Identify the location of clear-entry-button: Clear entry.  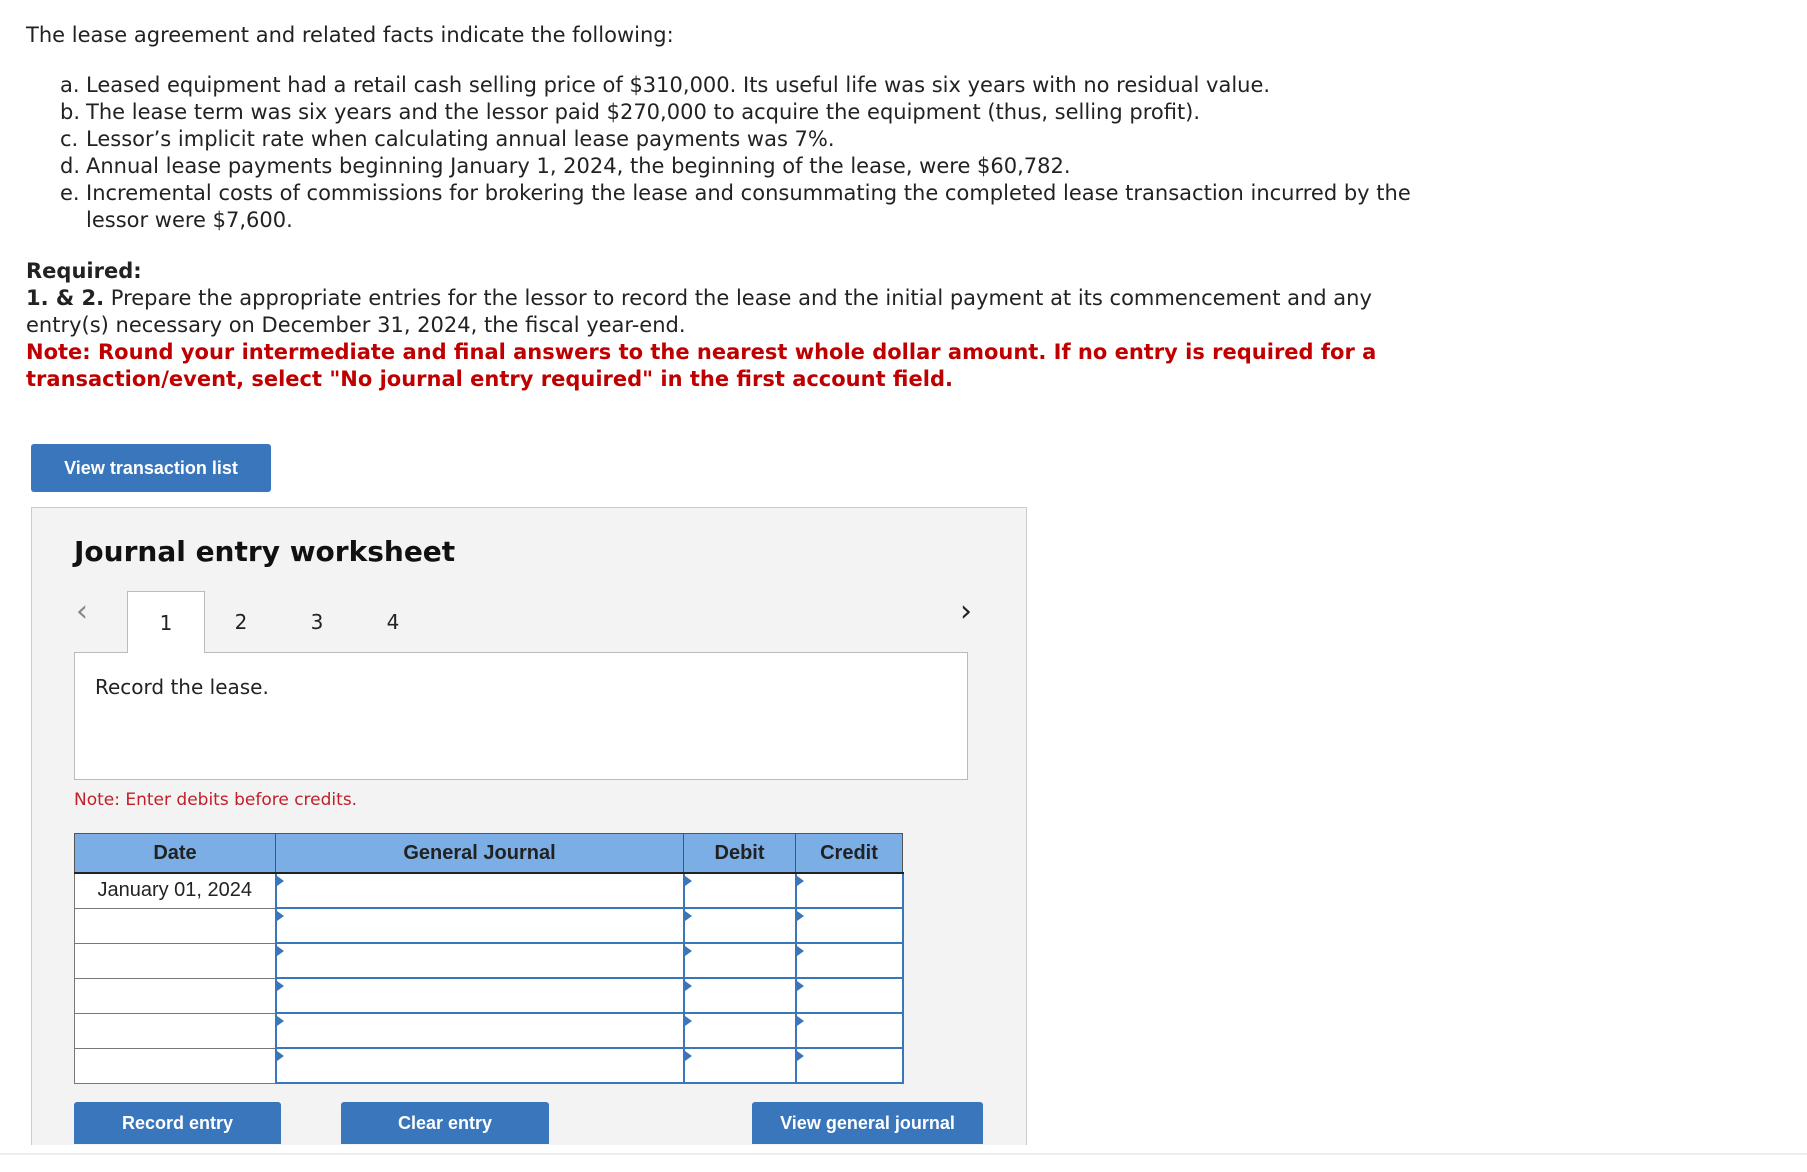
(445, 1123).